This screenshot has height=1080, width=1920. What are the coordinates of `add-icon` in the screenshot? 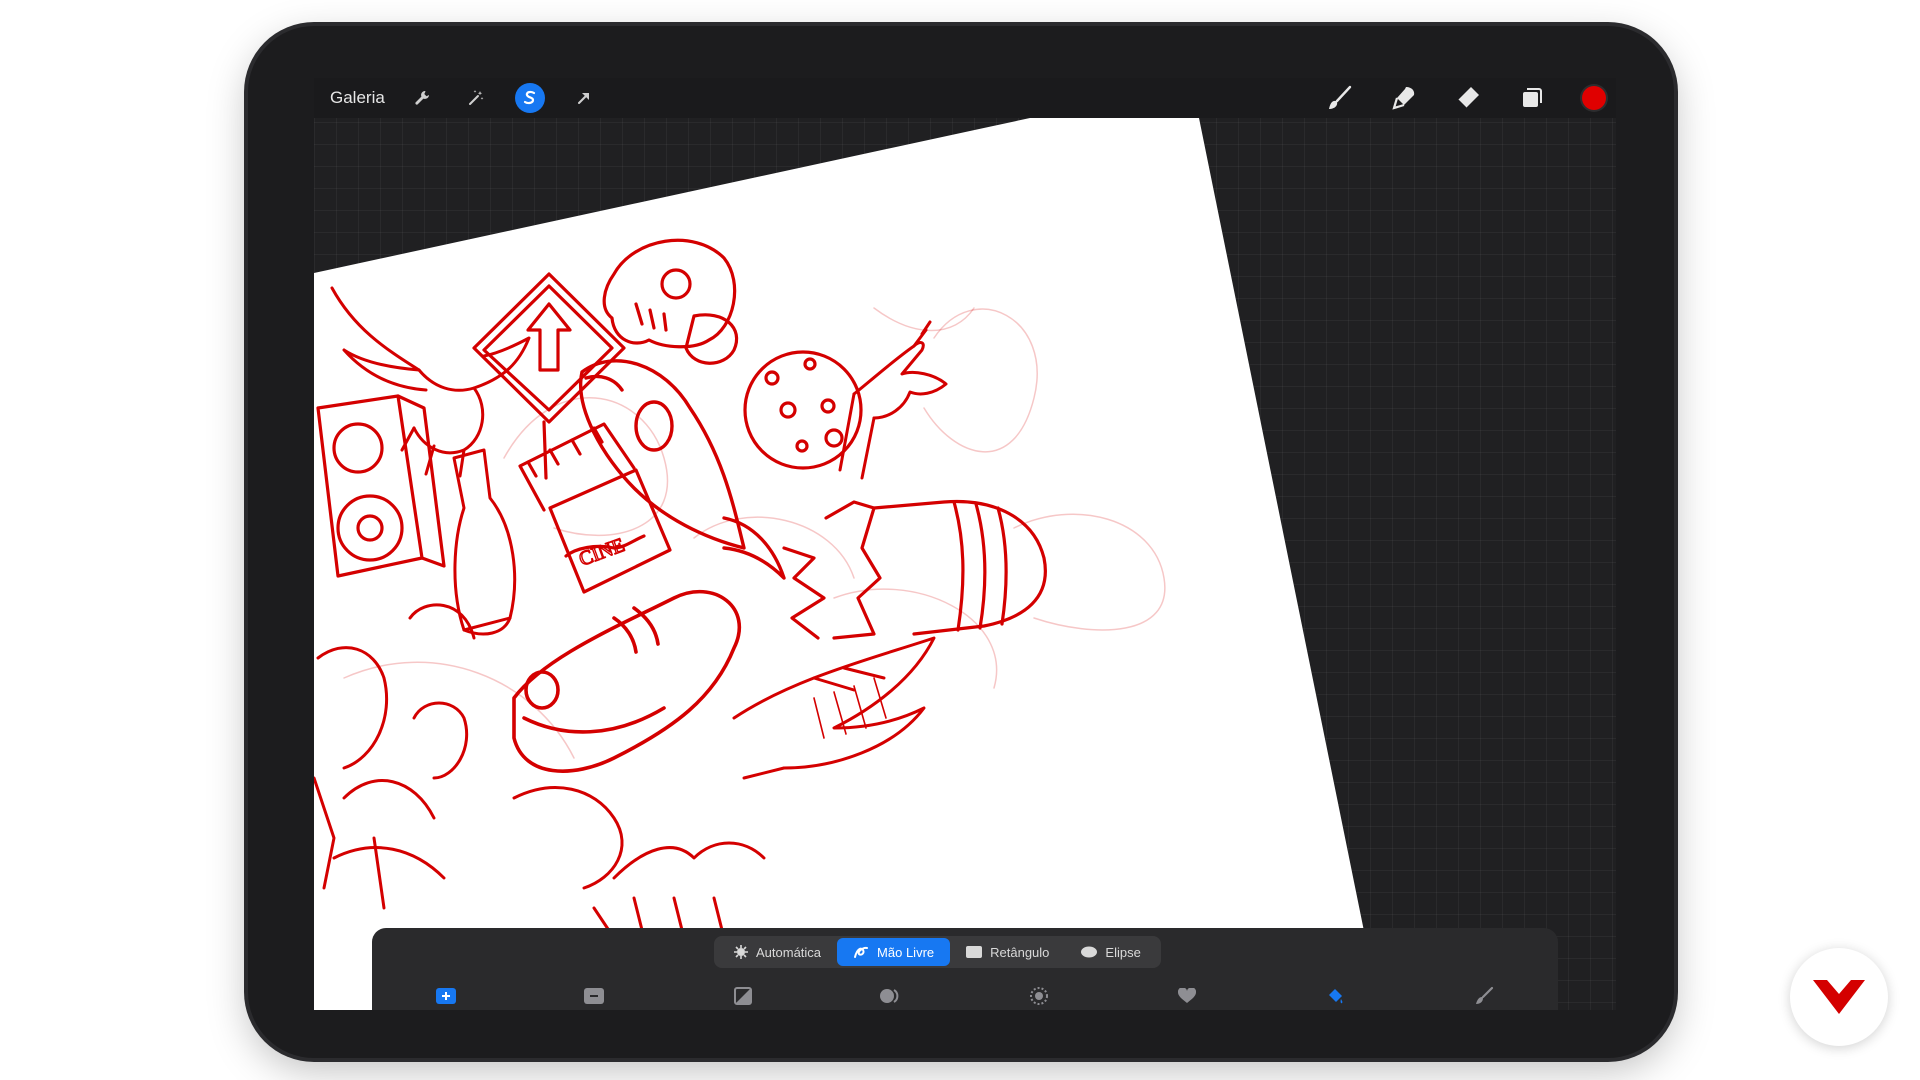 It's located at (446, 996).